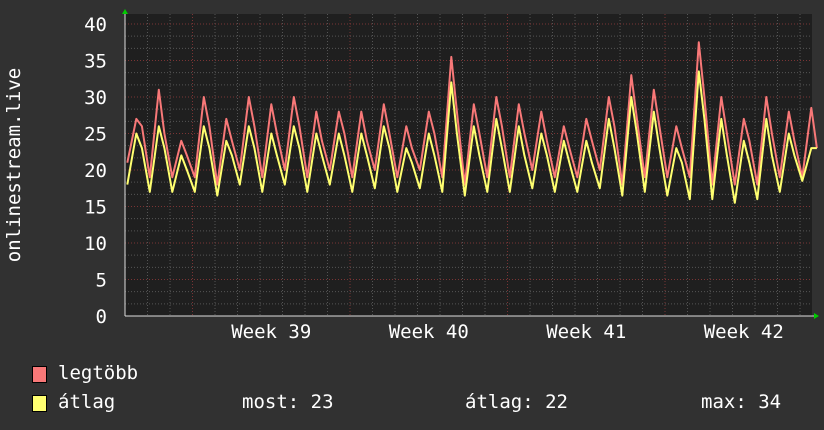  What do you see at coordinates (741, 402) in the screenshot?
I see `stat-max: max: 34` at bounding box center [741, 402].